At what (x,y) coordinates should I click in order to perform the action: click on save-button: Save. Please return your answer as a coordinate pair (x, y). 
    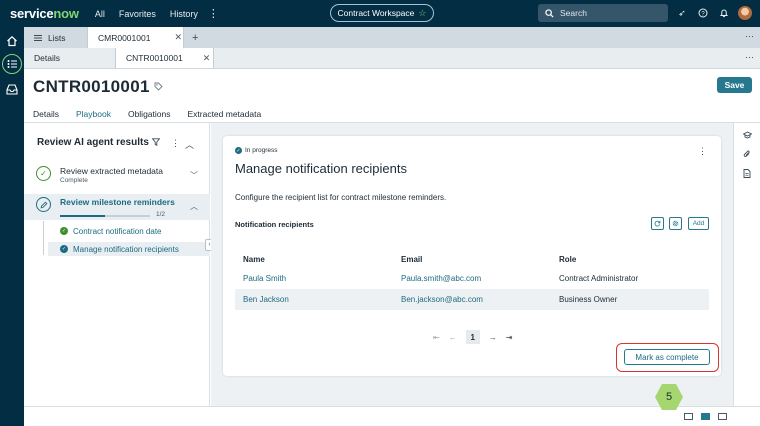
    Looking at the image, I should click on (734, 85).